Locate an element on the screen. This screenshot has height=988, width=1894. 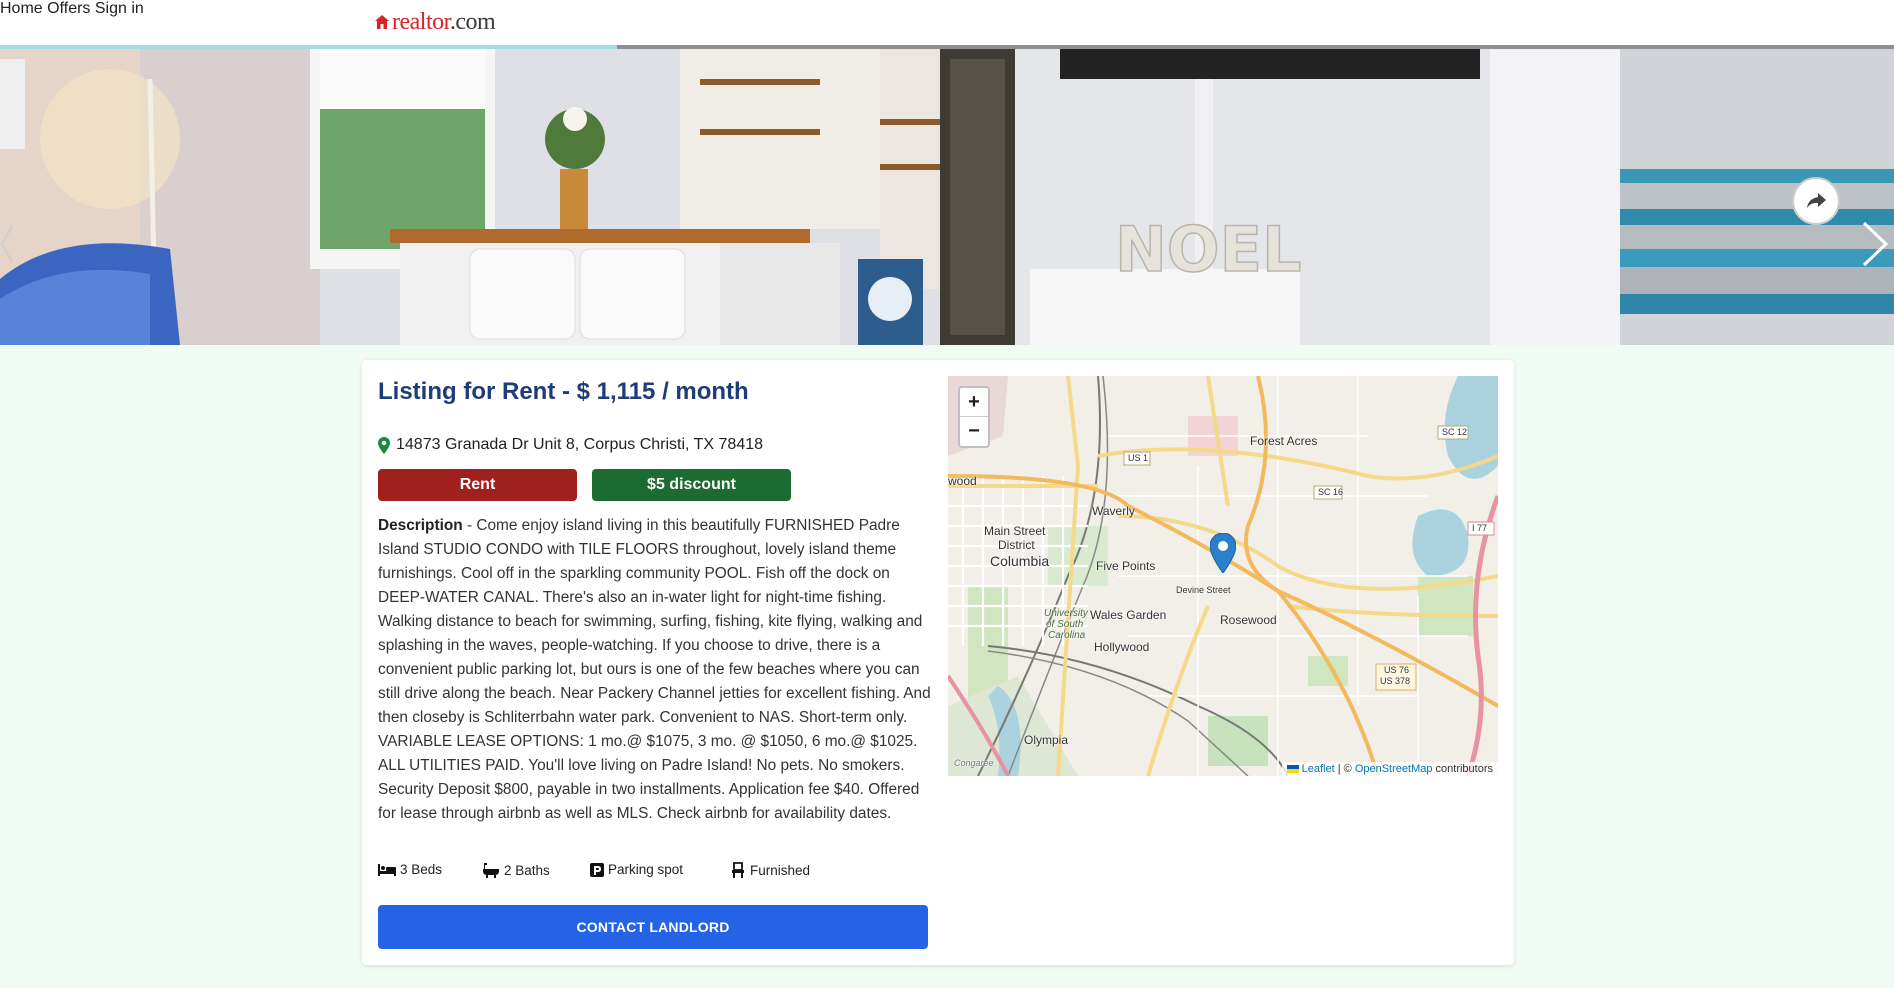
map-label-waverly: Waverly is located at coordinates (1113, 511).